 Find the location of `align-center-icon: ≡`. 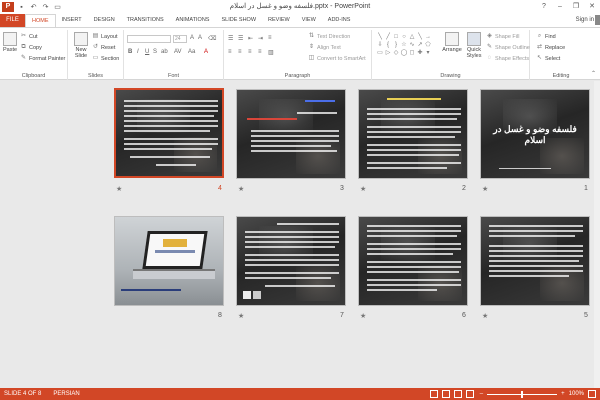

align-center-icon: ≡ is located at coordinates (240, 52).